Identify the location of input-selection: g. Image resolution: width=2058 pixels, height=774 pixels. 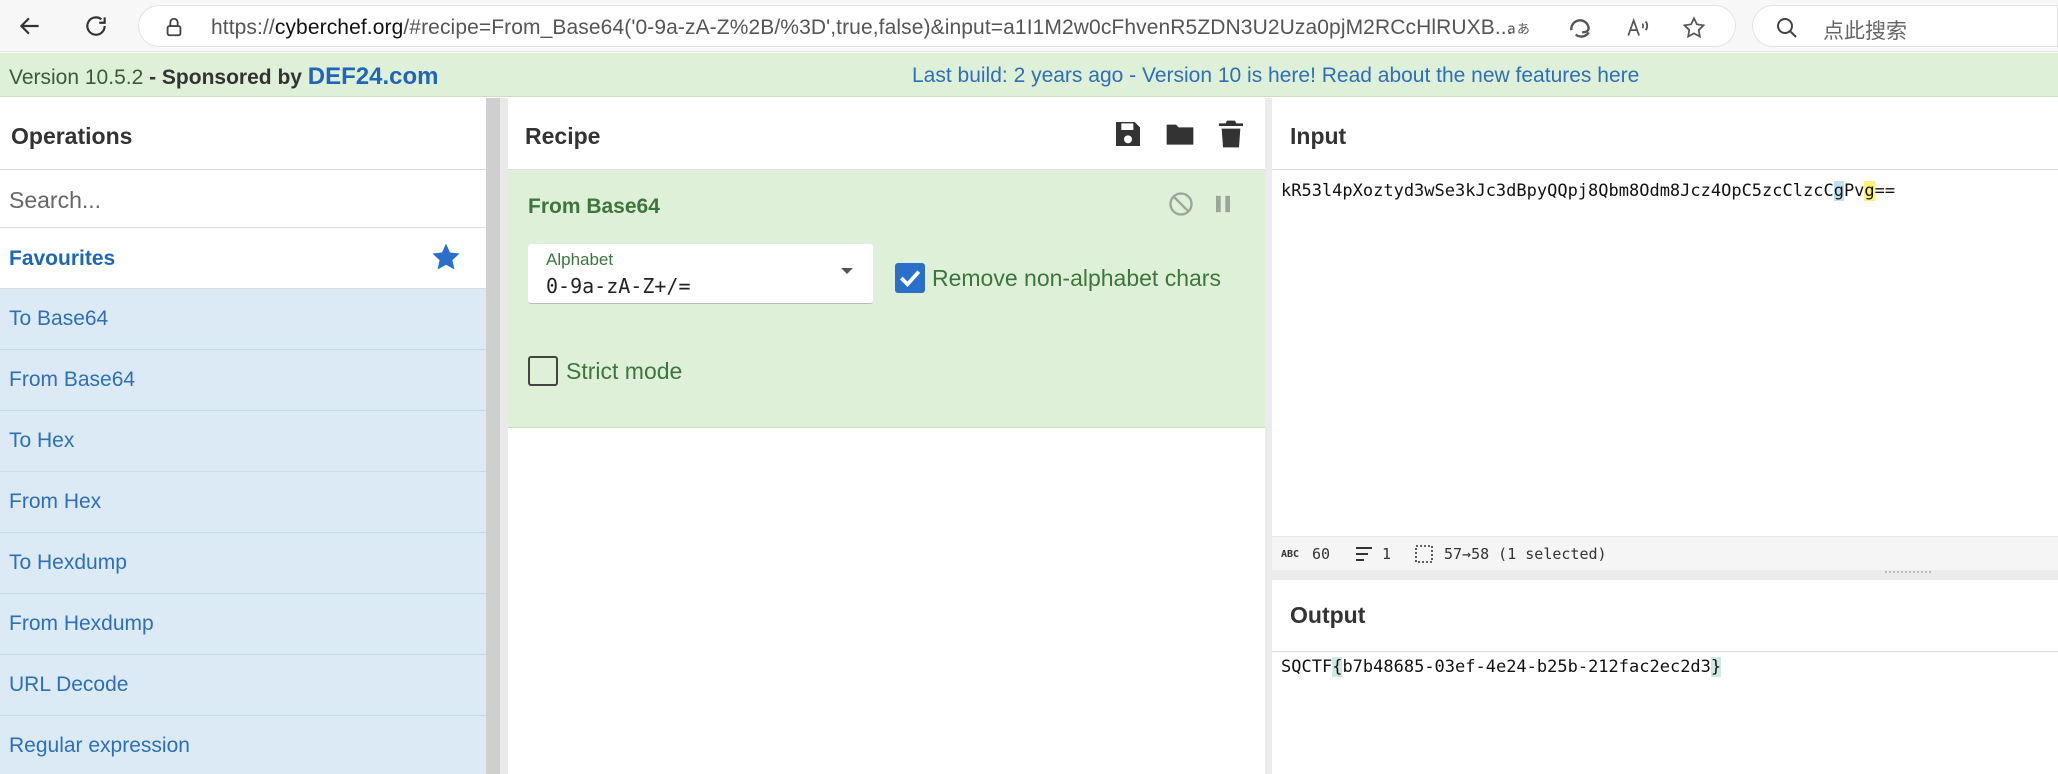
(1869, 191).